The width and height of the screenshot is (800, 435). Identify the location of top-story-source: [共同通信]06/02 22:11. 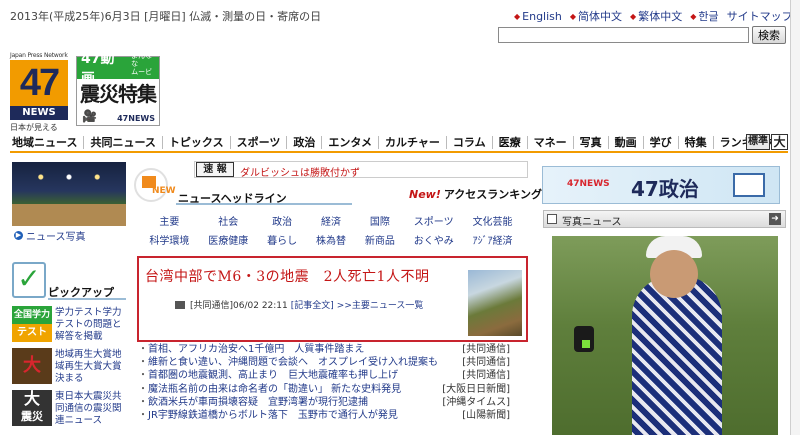
(239, 306).